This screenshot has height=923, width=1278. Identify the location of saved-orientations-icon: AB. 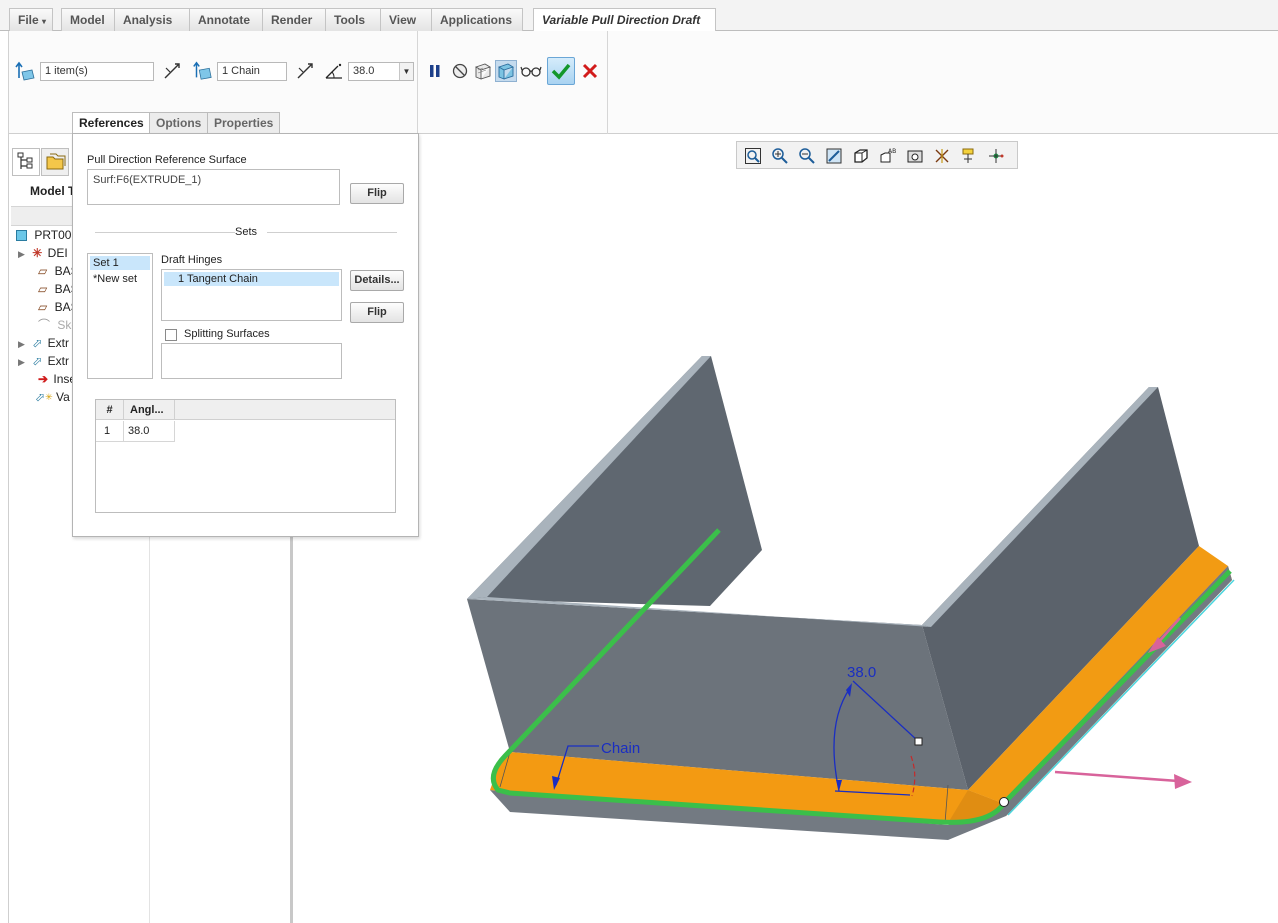
(888, 156).